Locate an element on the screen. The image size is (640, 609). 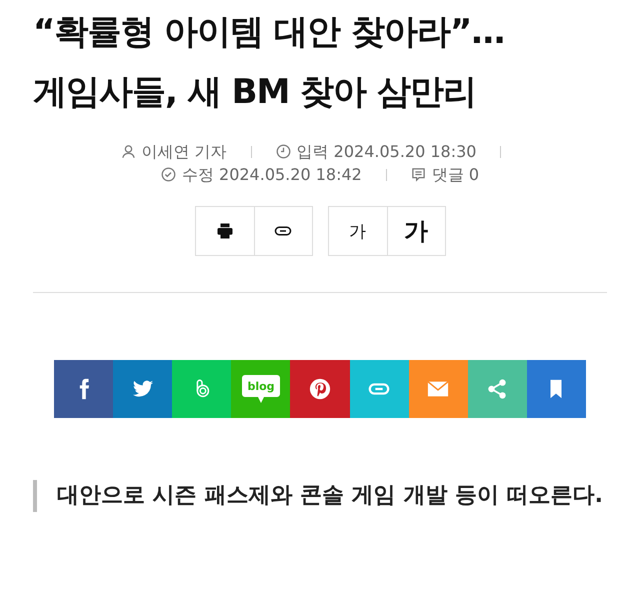
printer-icon is located at coordinates (225, 231).